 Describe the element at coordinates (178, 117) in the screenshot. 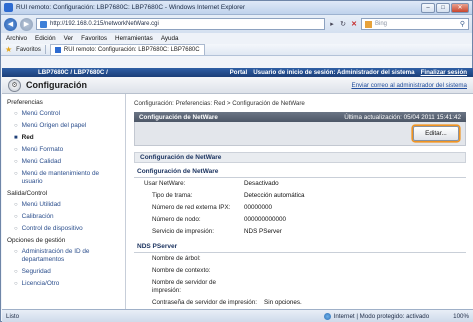

I see `panel-title: Configuración de NetWare` at that location.